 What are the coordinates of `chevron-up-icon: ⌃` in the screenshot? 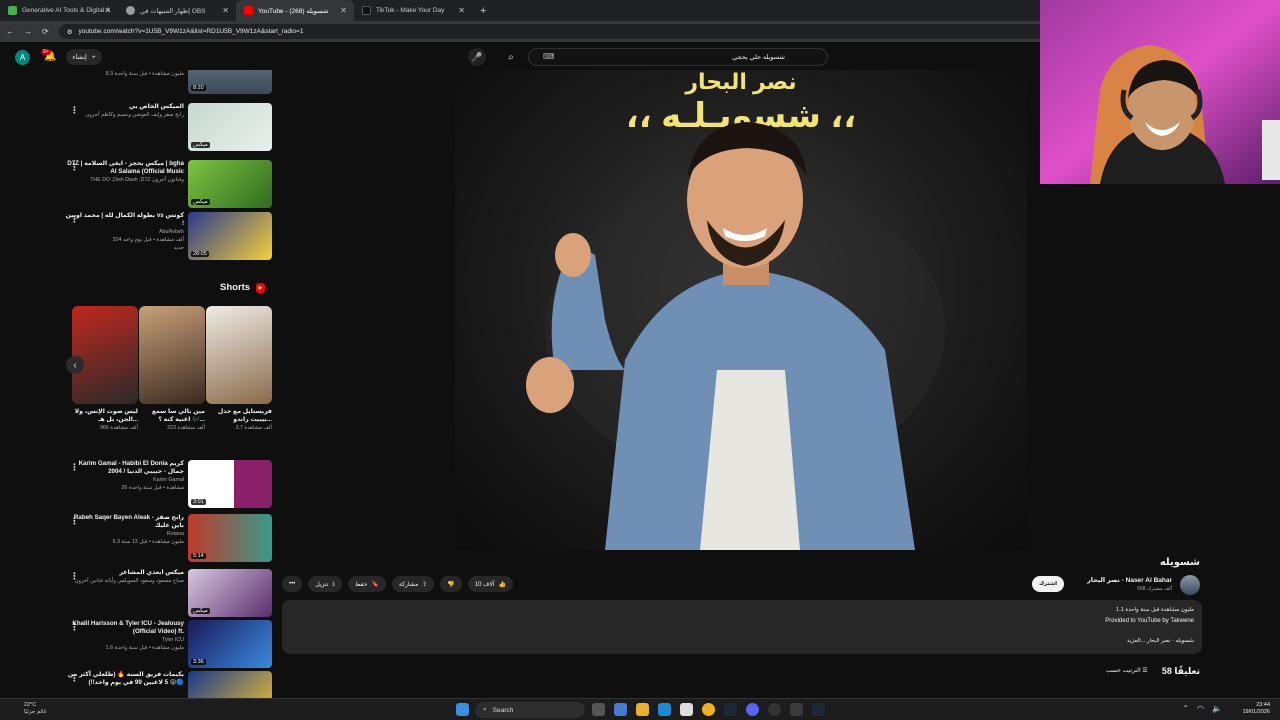 It's located at (1185, 708).